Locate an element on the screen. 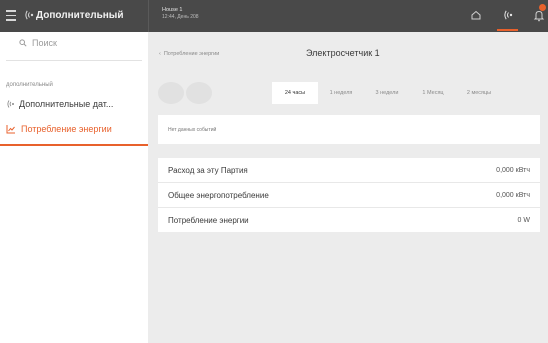  wireless-tab-icon is located at coordinates (508, 15).